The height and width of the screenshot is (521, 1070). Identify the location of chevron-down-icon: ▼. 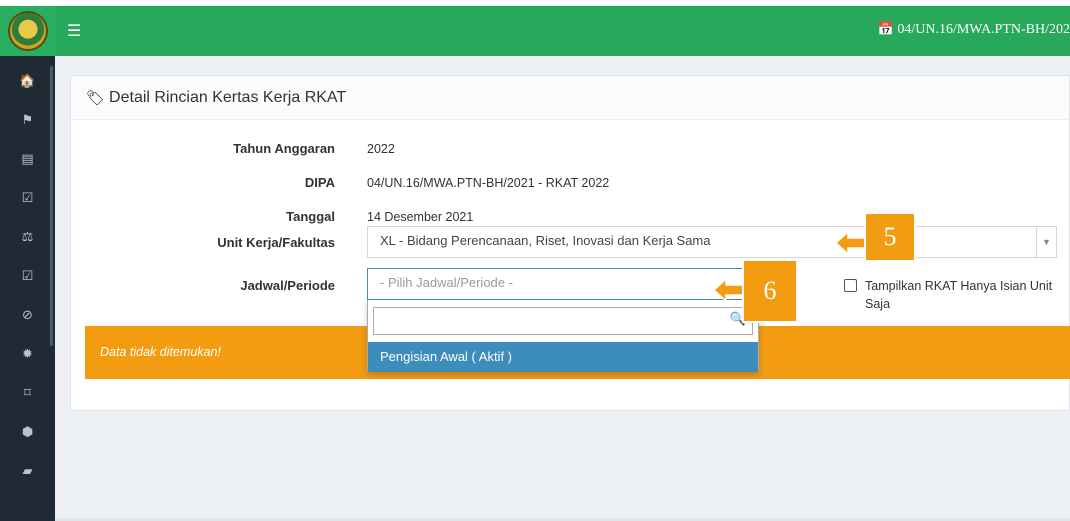
(1046, 242).